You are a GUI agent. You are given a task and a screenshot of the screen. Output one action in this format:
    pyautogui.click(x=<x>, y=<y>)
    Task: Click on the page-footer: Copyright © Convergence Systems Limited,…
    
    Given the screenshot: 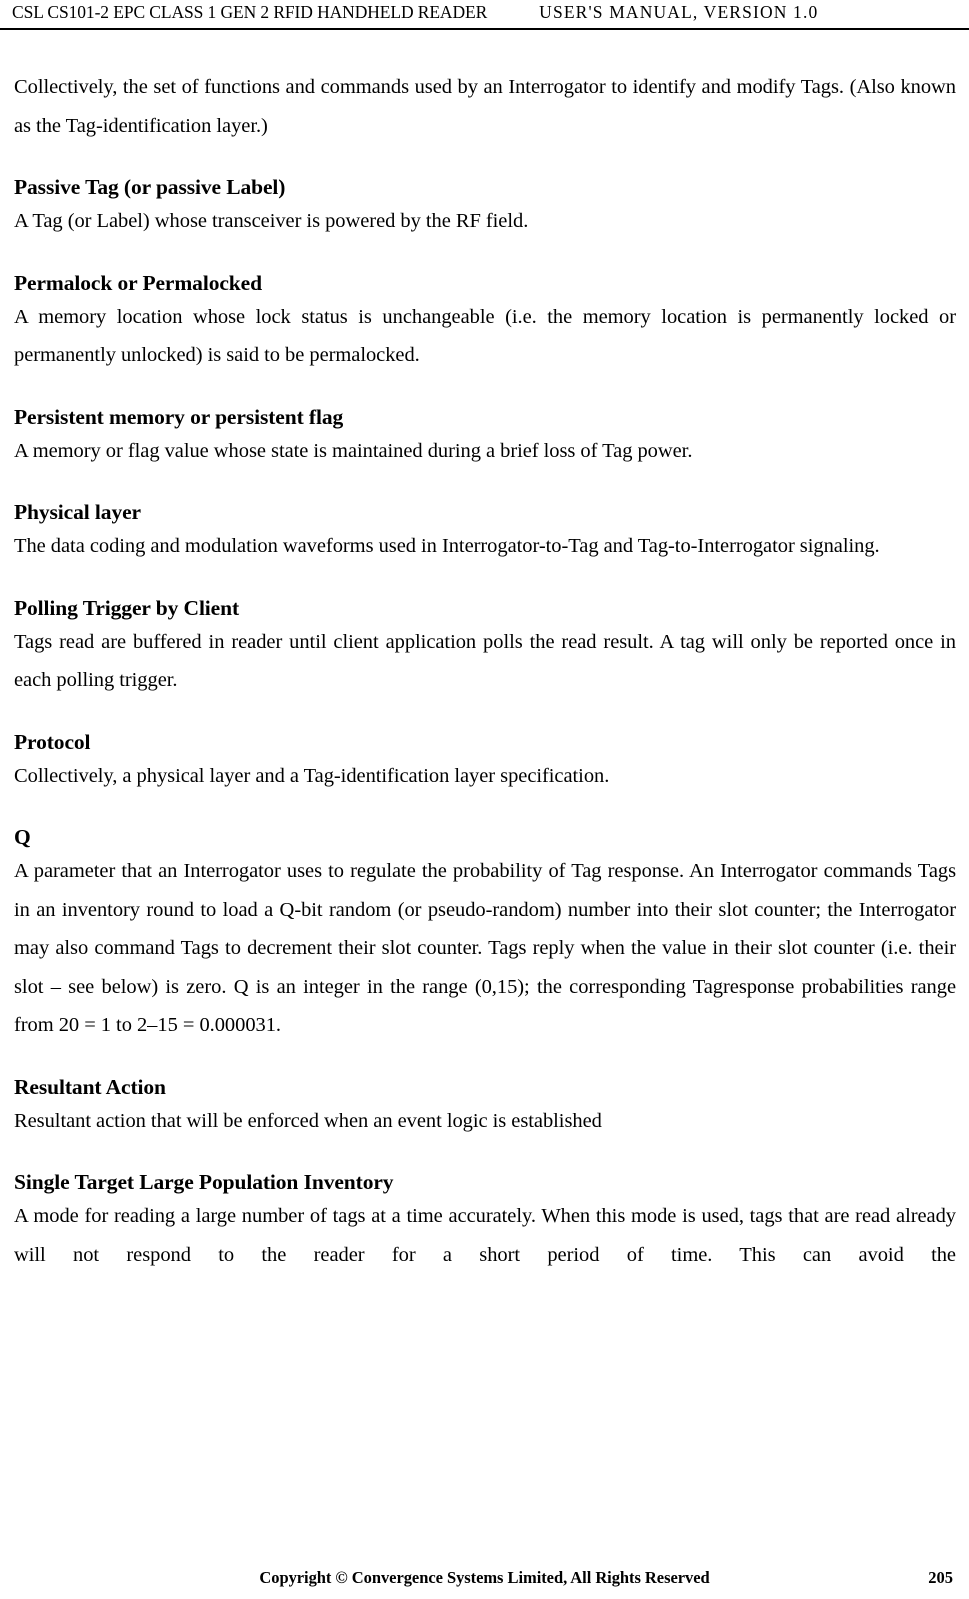 What is the action you would take?
    pyautogui.click(x=484, y=1579)
    